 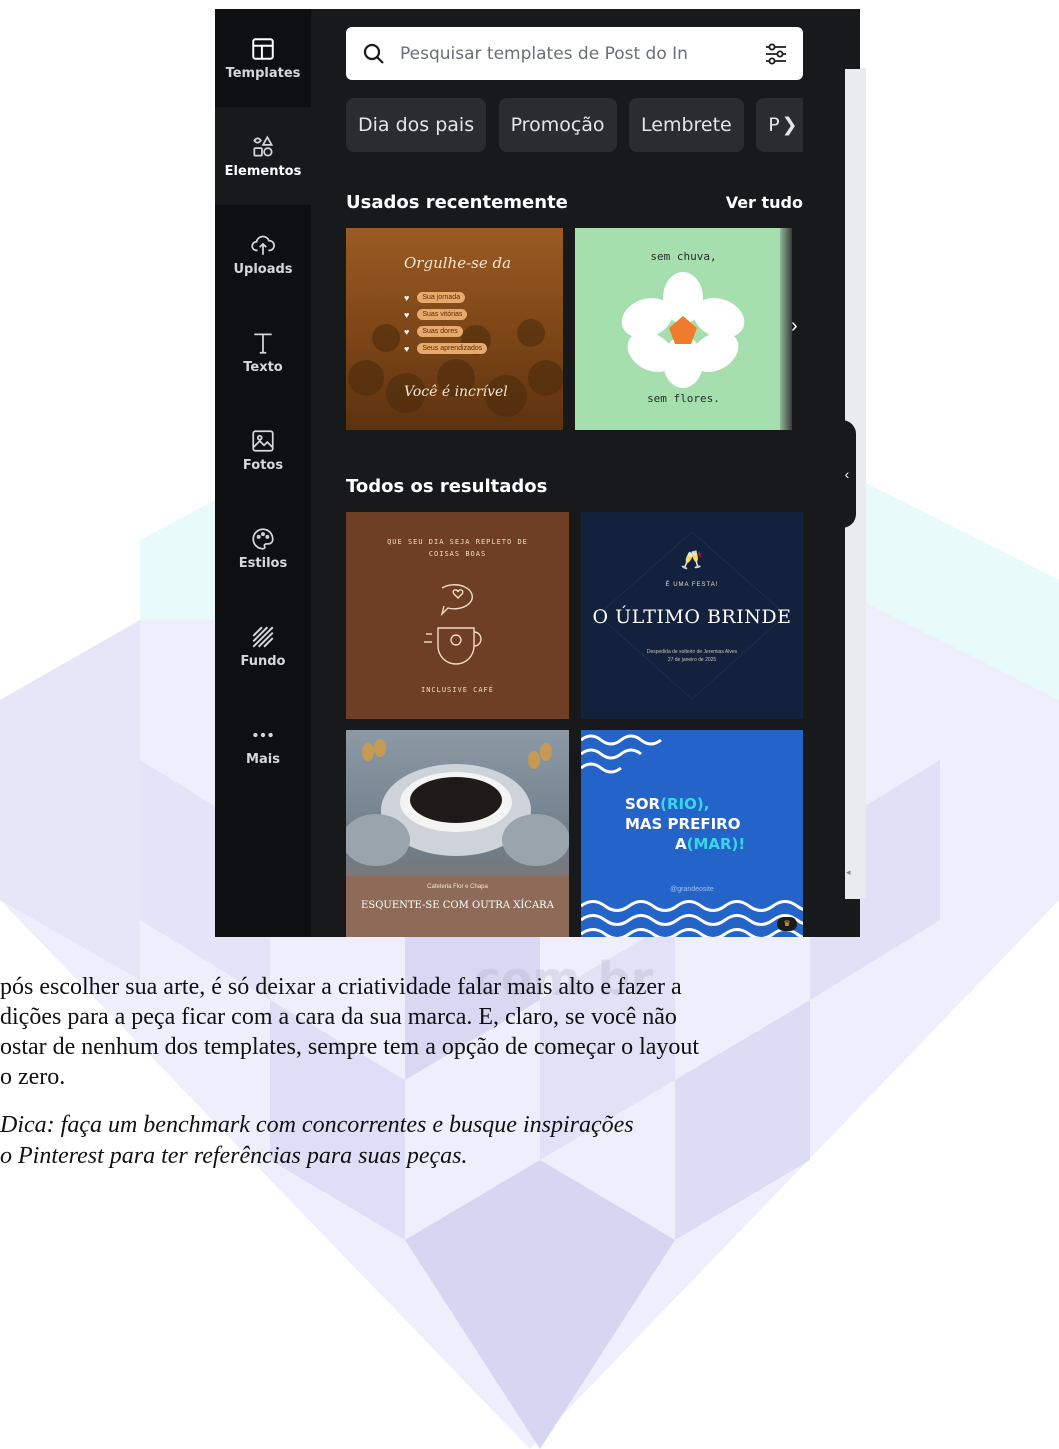 What do you see at coordinates (863, 483) in the screenshot?
I see `canvas-edge-strip` at bounding box center [863, 483].